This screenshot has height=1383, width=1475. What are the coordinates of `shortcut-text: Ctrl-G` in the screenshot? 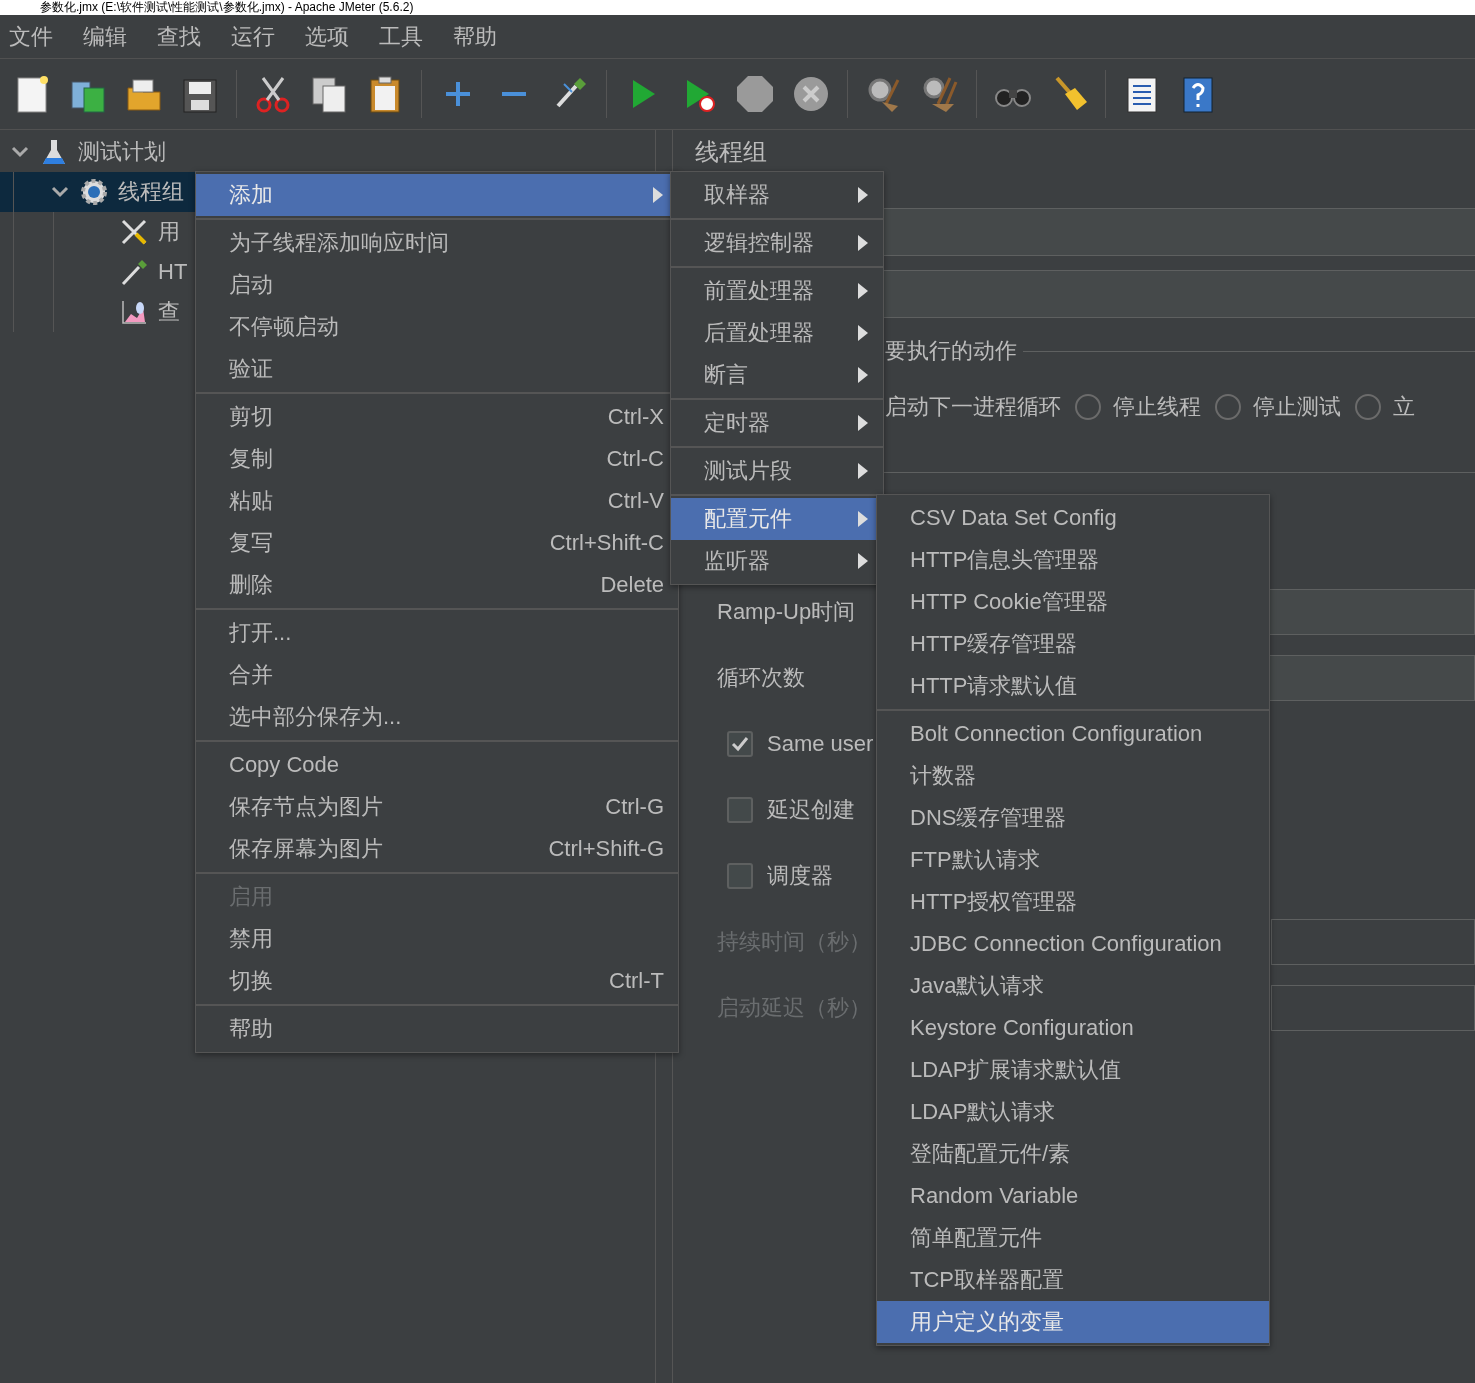 It's located at (634, 807).